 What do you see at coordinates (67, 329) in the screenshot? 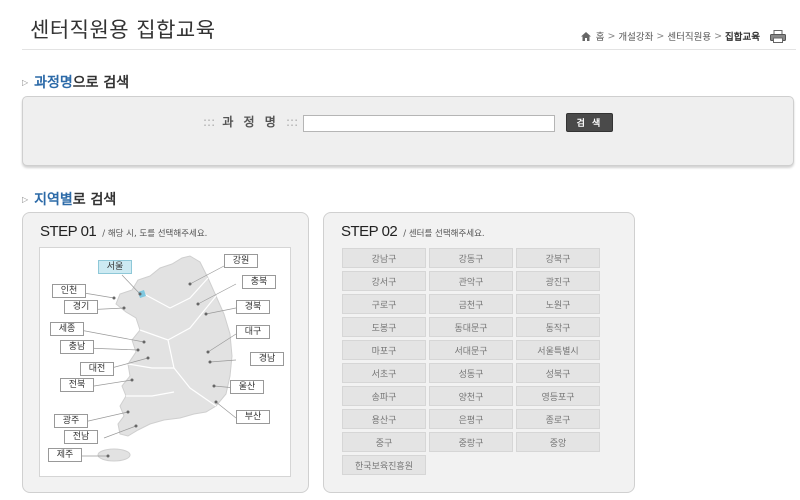
I see `region-sejong: 세종` at bounding box center [67, 329].